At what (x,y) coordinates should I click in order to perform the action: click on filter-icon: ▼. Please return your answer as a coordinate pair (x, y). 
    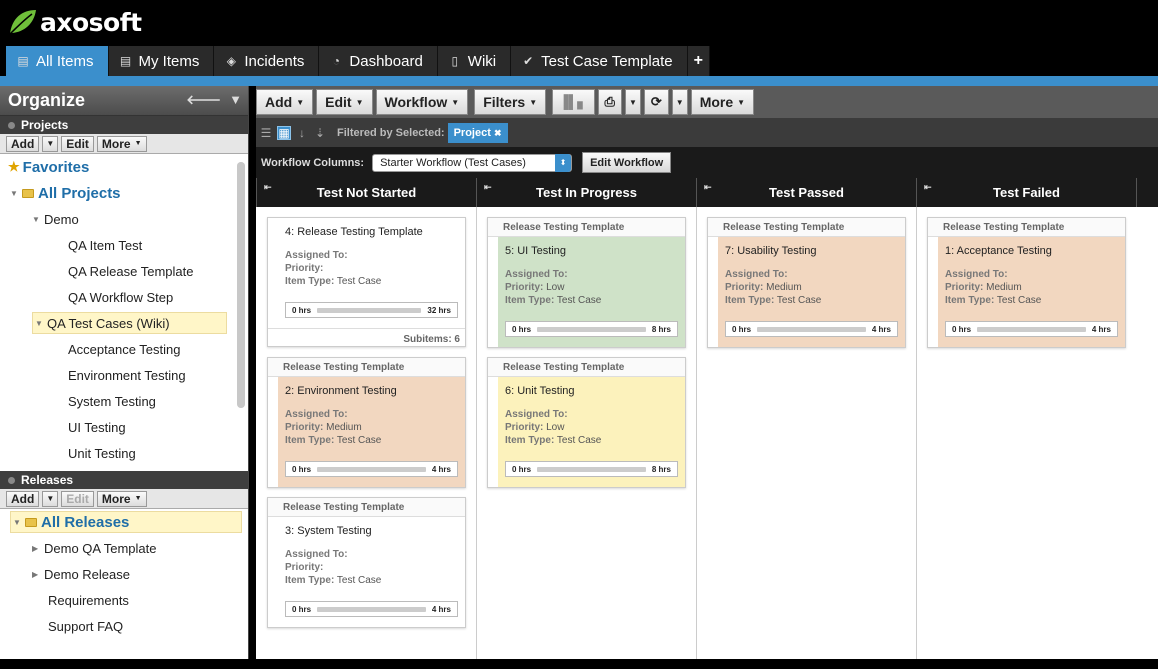
    Looking at the image, I should click on (235, 100).